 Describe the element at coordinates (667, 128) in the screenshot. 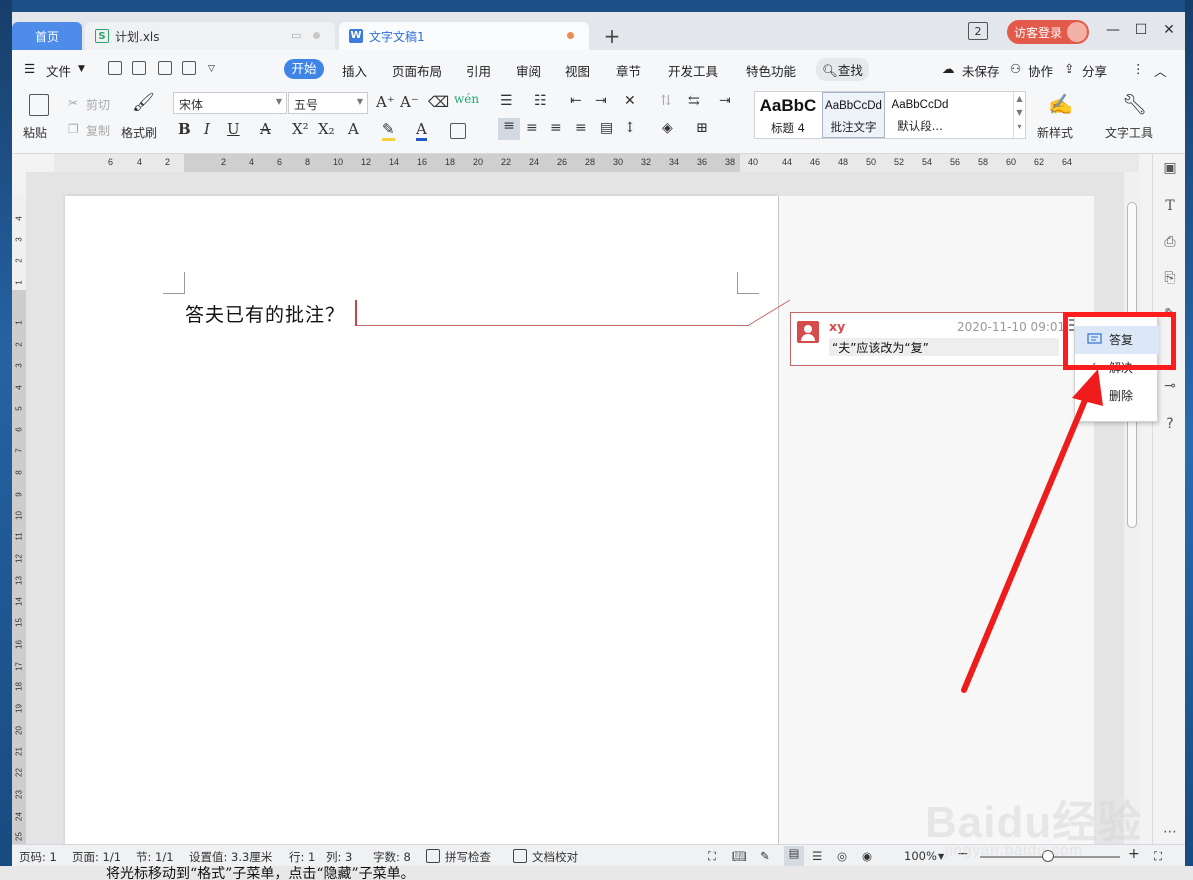

I see `shading-icon: ◈` at that location.